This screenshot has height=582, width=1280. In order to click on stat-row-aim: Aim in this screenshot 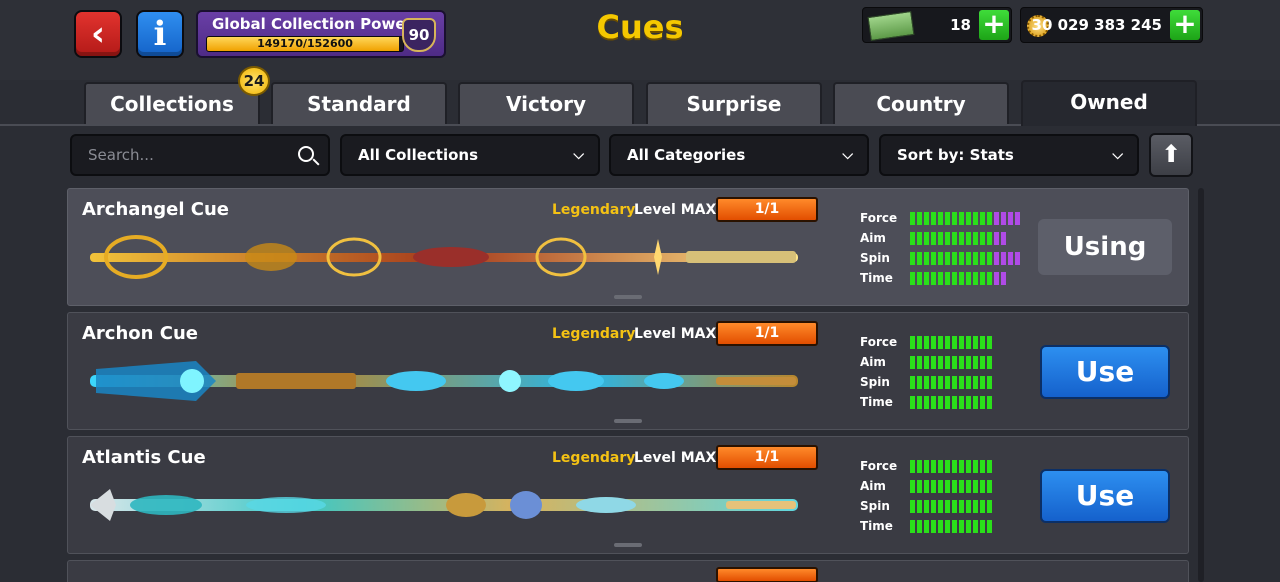, I will do `click(940, 239)`.